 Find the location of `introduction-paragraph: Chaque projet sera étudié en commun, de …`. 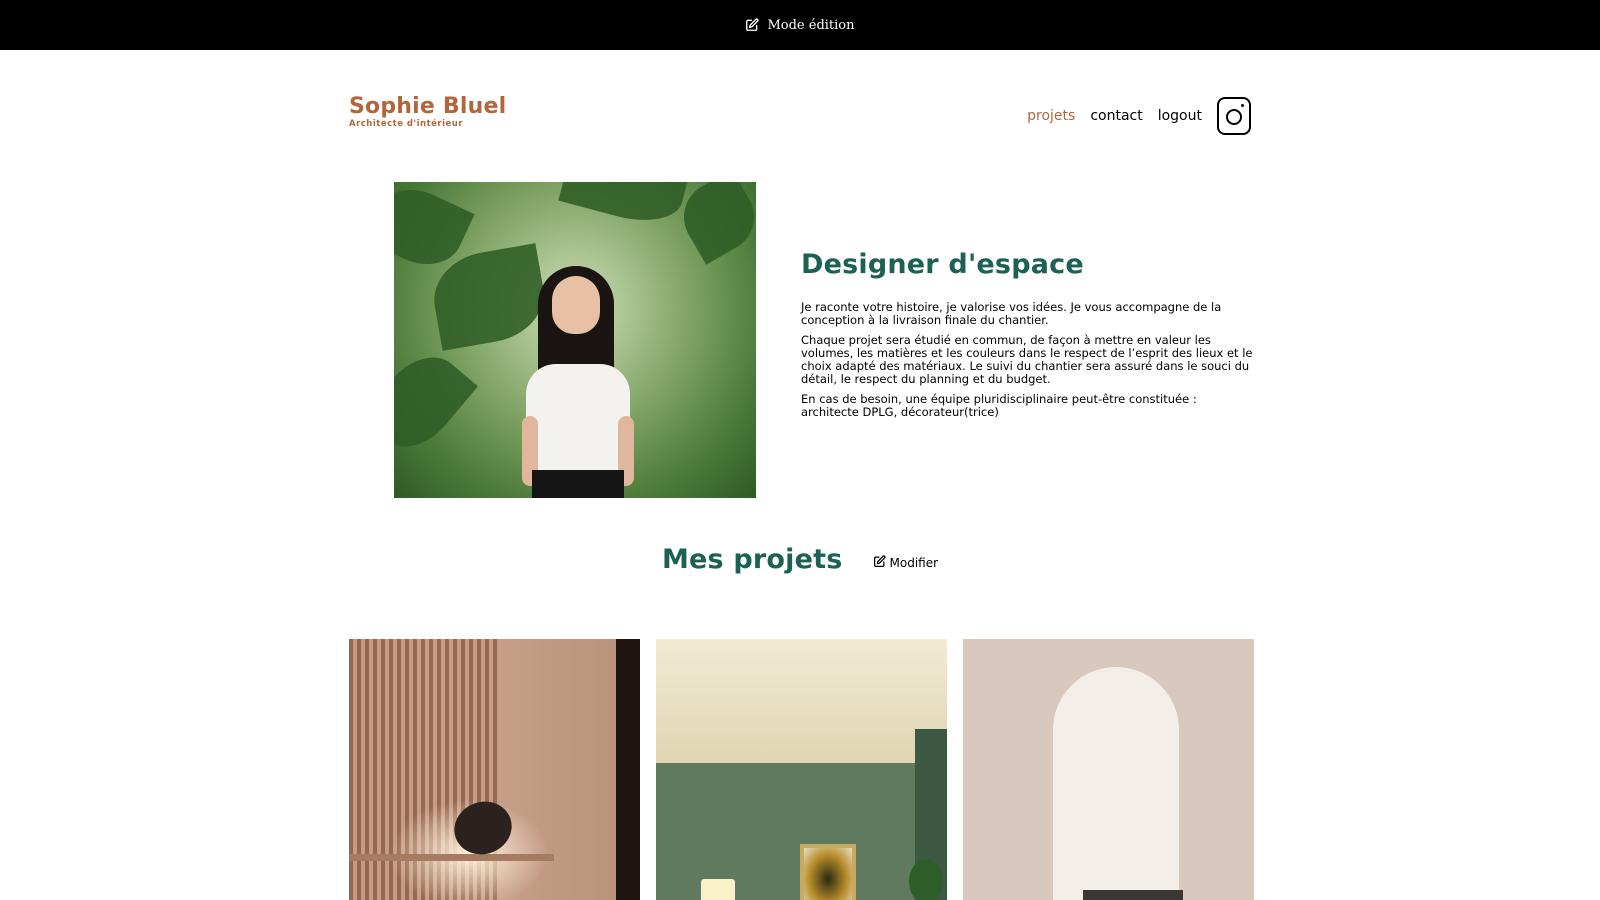

introduction-paragraph: Chaque projet sera étudié en commun, de … is located at coordinates (1027, 359).